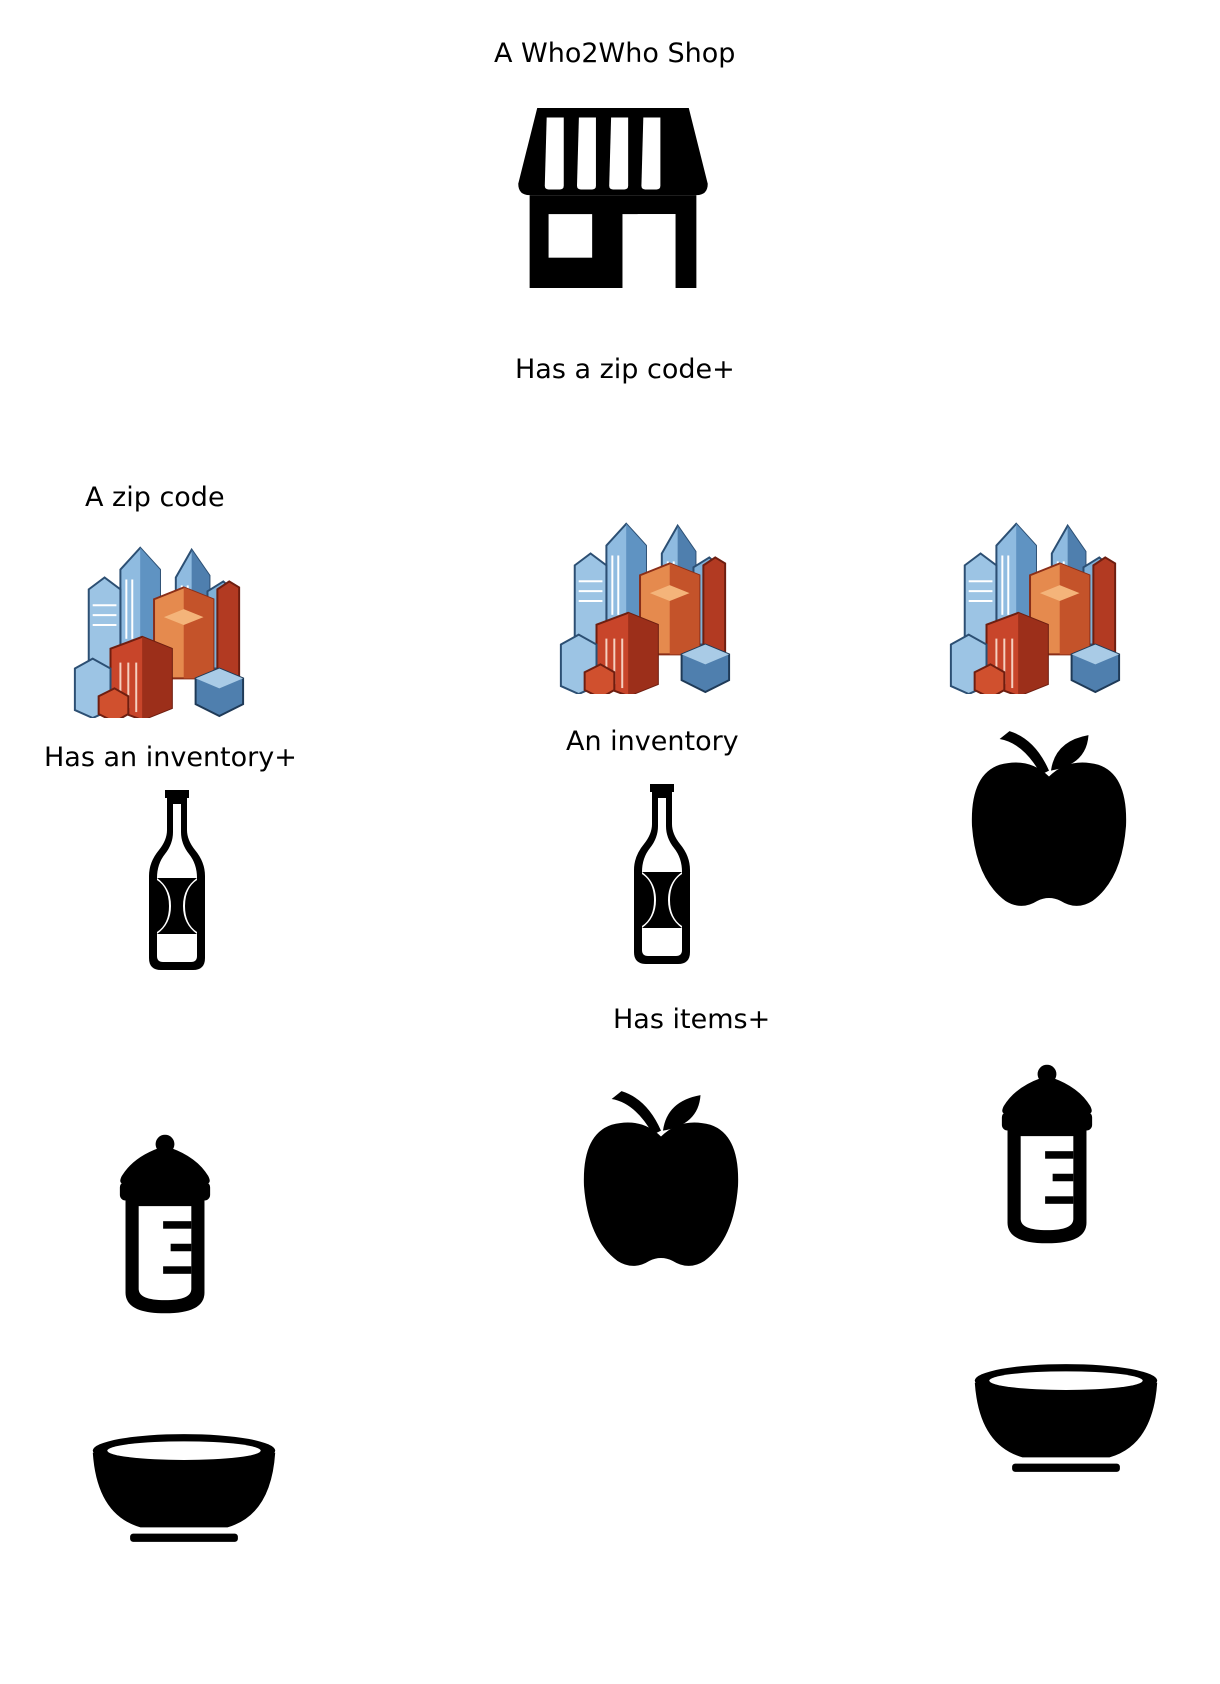 The width and height of the screenshot is (1220, 1684). What do you see at coordinates (170, 757) in the screenshot?
I see `has-inventory-label: Has an inventory+` at bounding box center [170, 757].